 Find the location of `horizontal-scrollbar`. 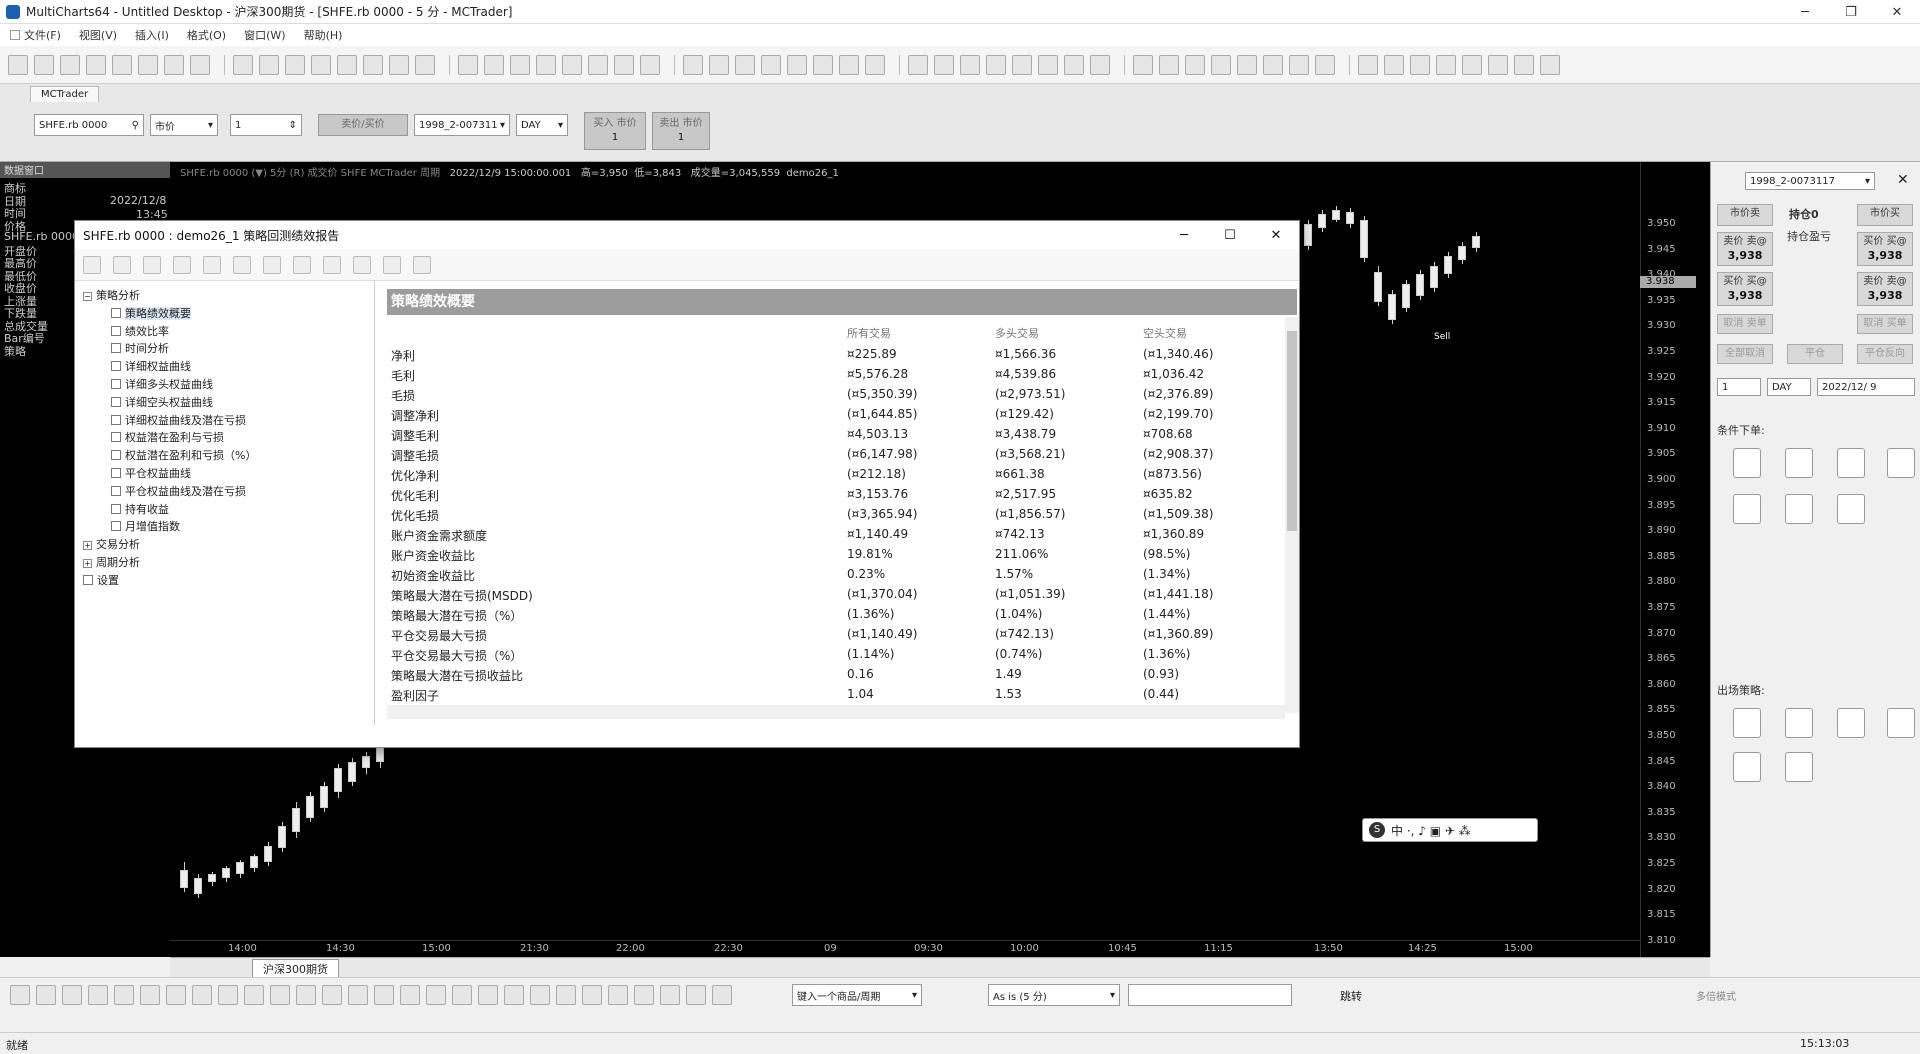

horizontal-scrollbar is located at coordinates (836, 712).